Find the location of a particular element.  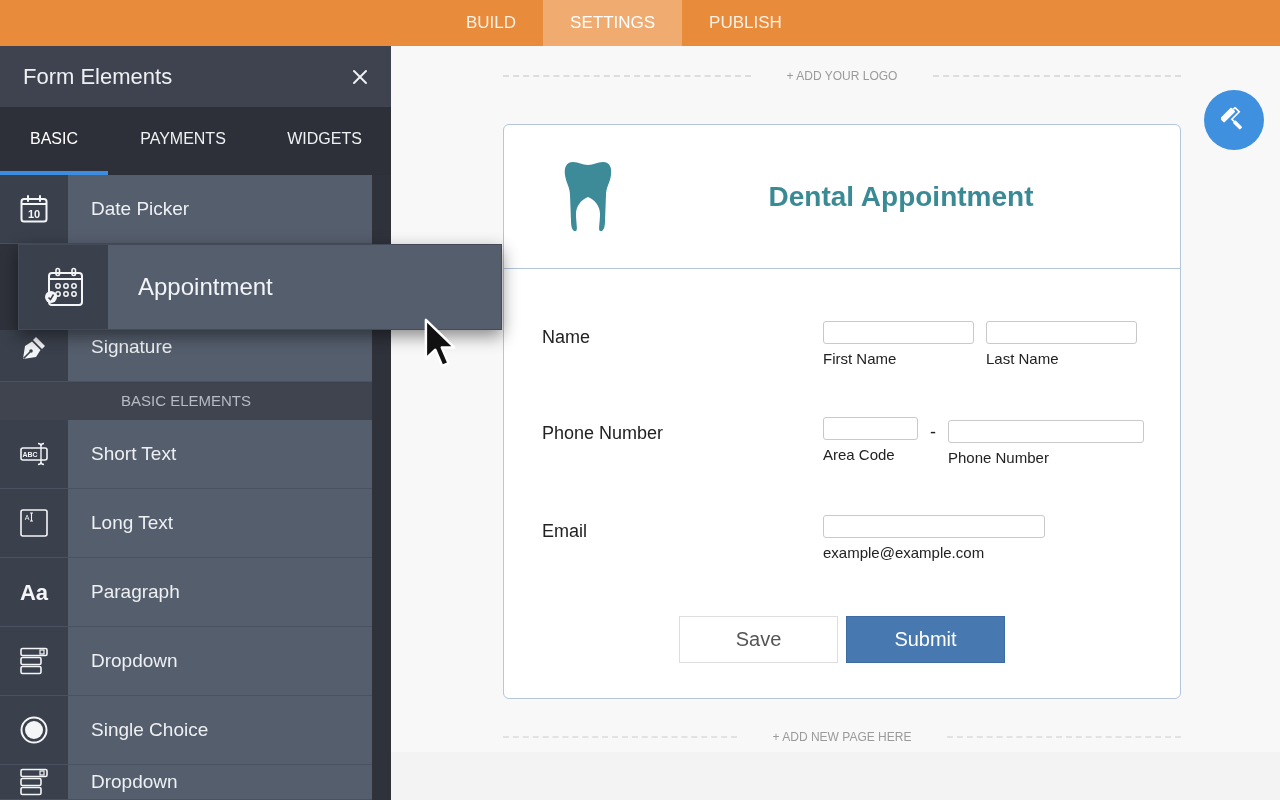

drag-preview-card: Appointment is located at coordinates (260, 287).